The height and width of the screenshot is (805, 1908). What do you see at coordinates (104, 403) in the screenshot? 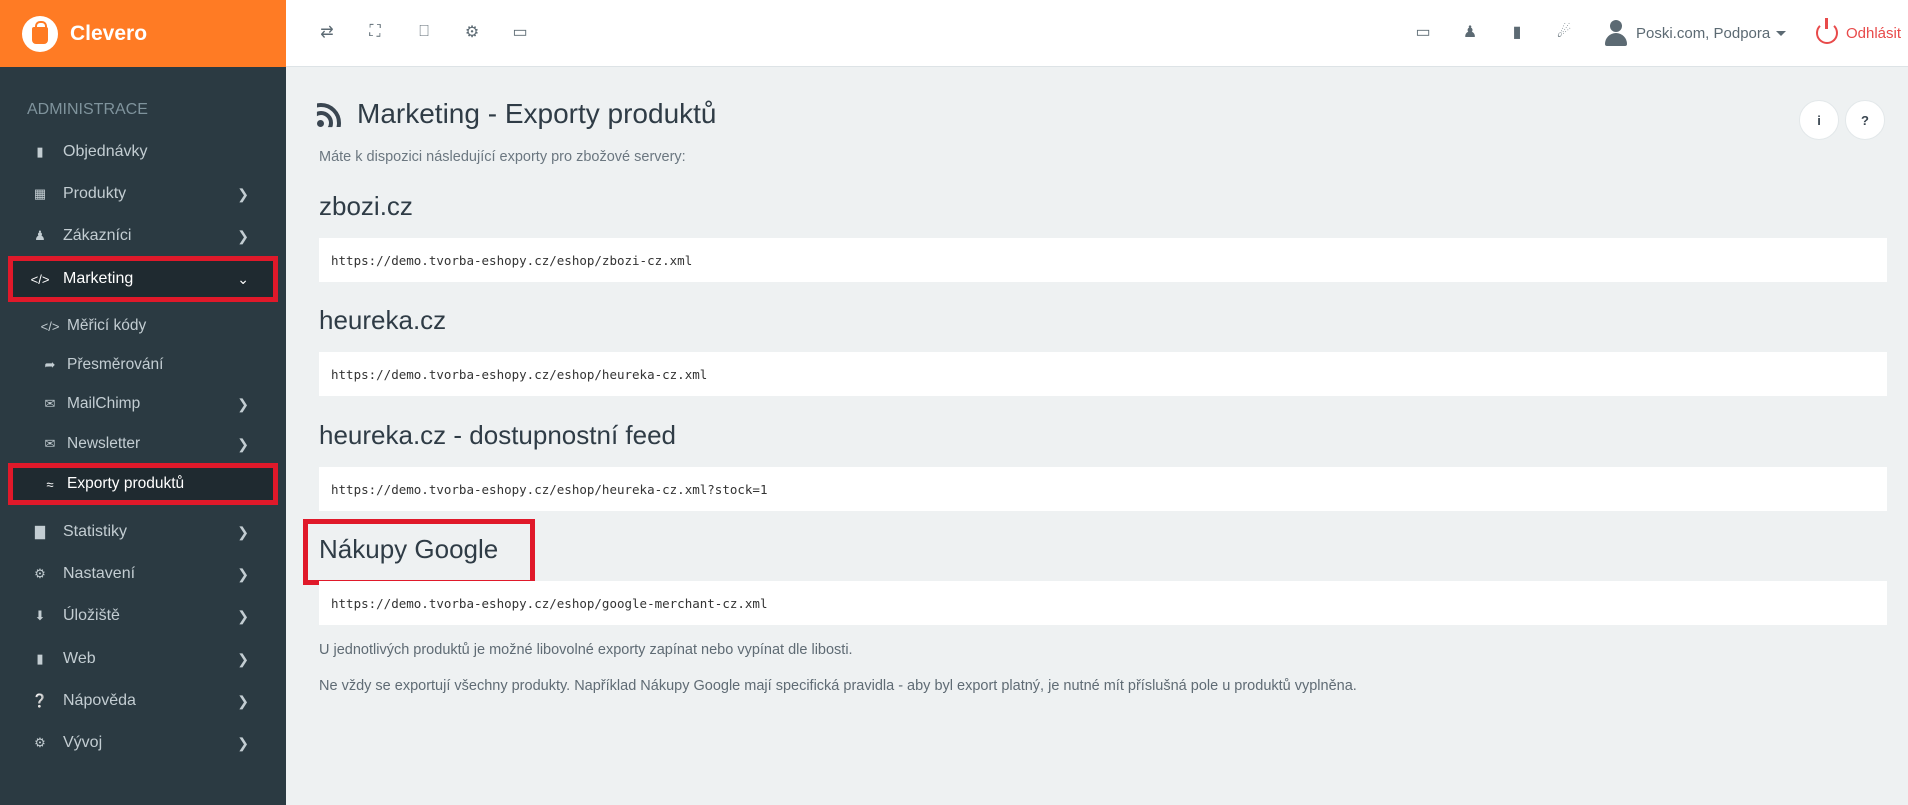
I see `sidebar-item-label: MailChimp` at bounding box center [104, 403].